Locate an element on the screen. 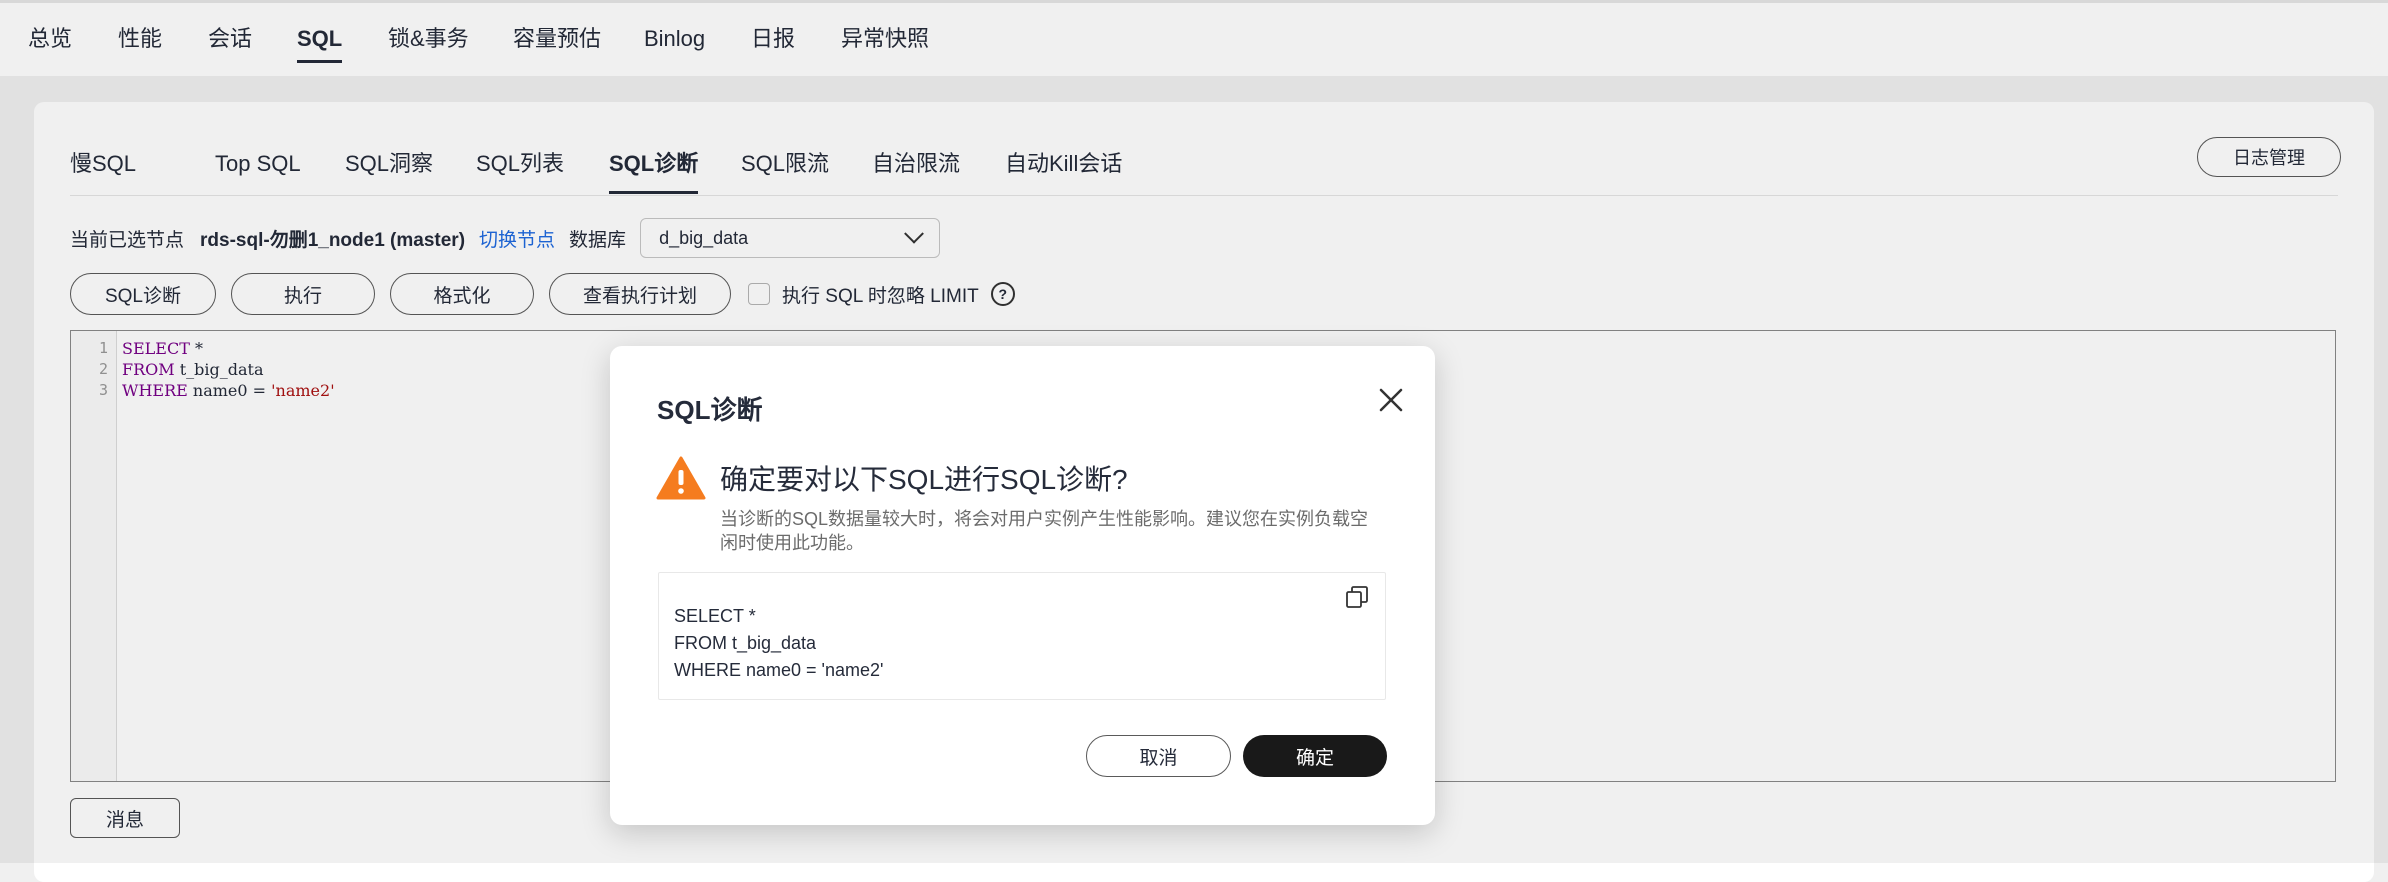 The height and width of the screenshot is (882, 2388). close-icon is located at coordinates (1391, 400).